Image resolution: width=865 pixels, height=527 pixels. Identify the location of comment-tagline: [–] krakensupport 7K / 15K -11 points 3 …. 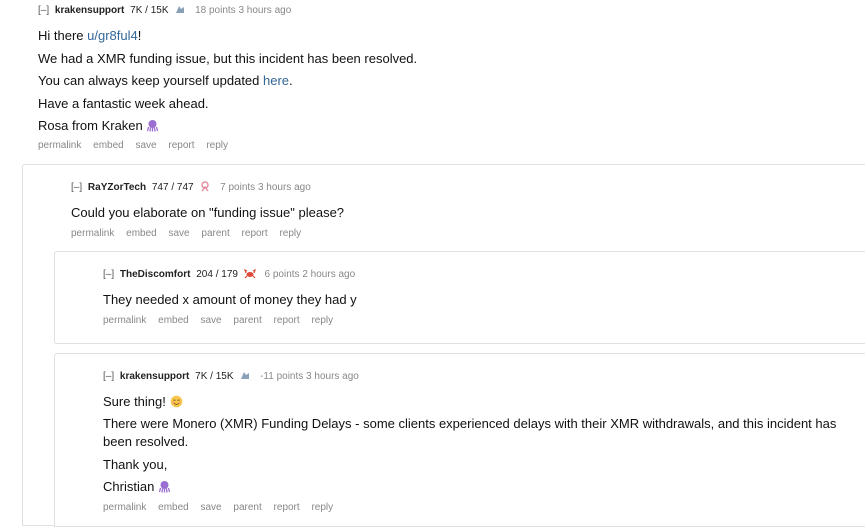
(478, 377).